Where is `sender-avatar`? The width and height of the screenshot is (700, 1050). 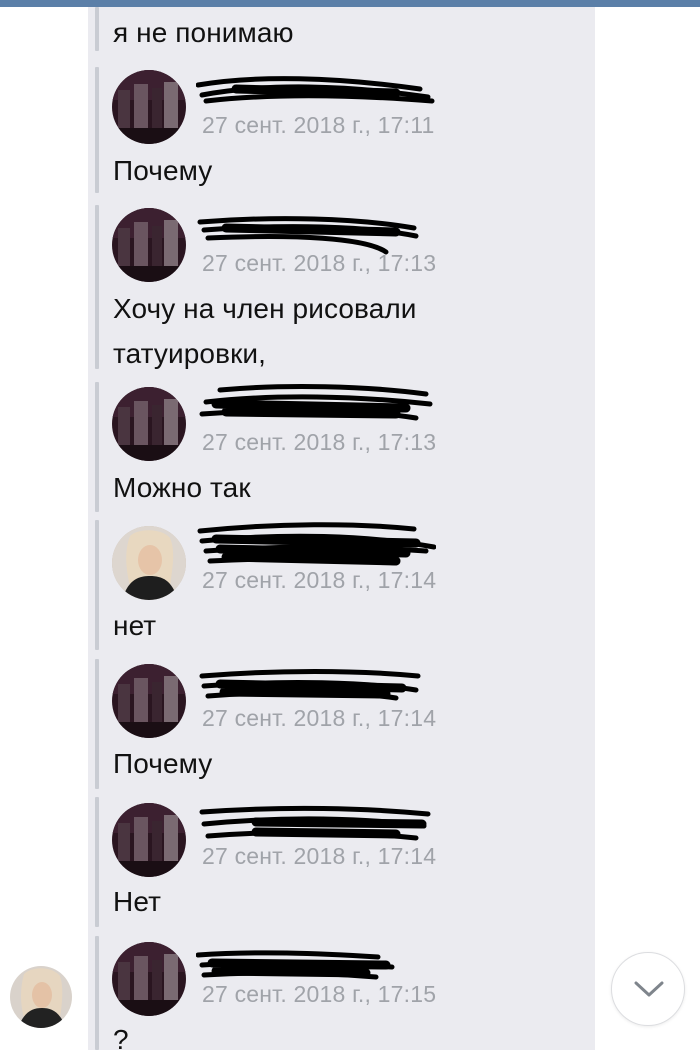 sender-avatar is located at coordinates (41, 997).